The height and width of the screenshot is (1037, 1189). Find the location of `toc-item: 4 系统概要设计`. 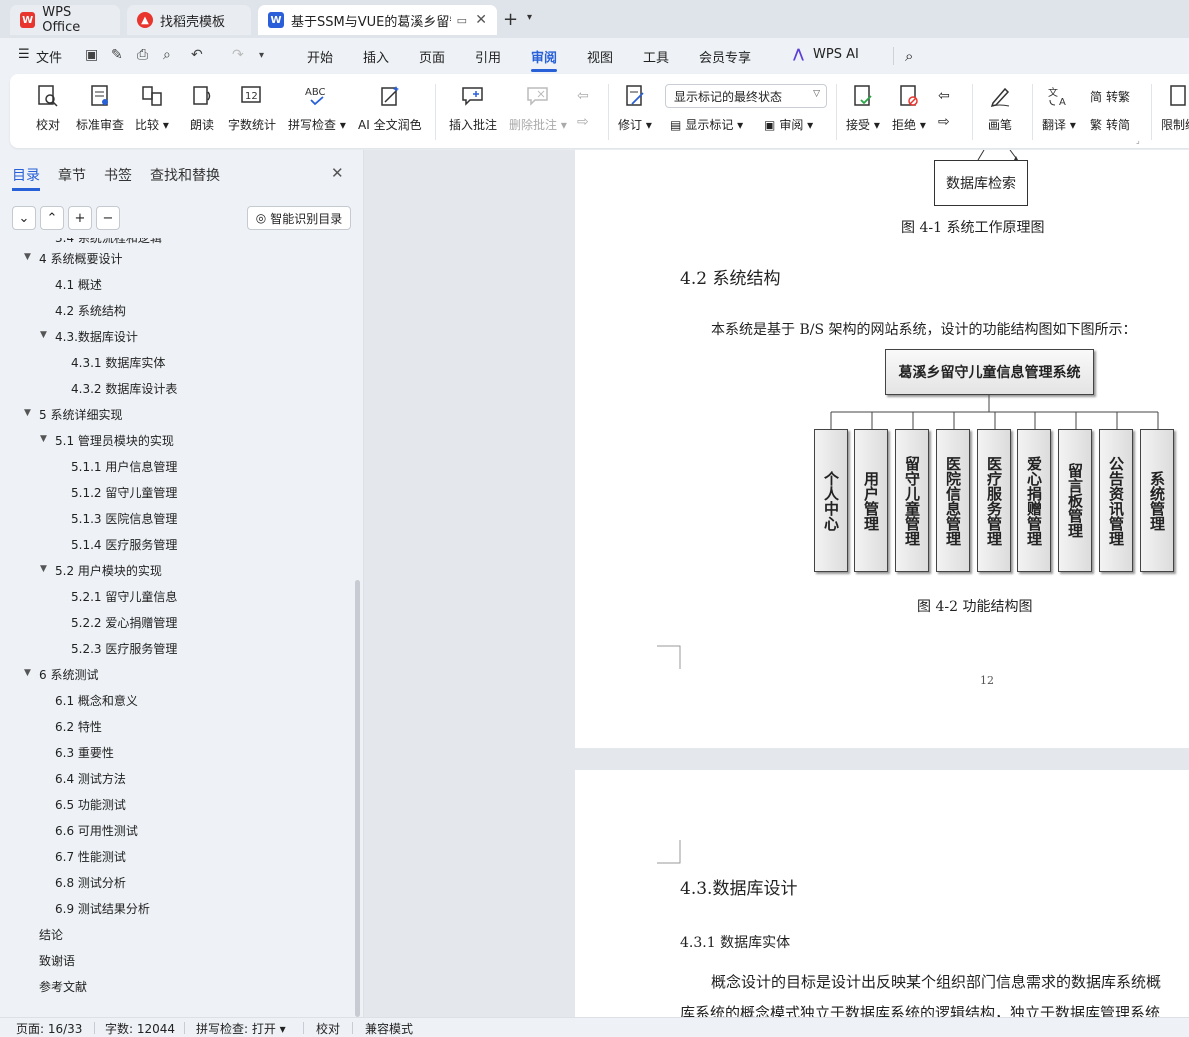

toc-item: 4 系统概要设计 is located at coordinates (80, 258).